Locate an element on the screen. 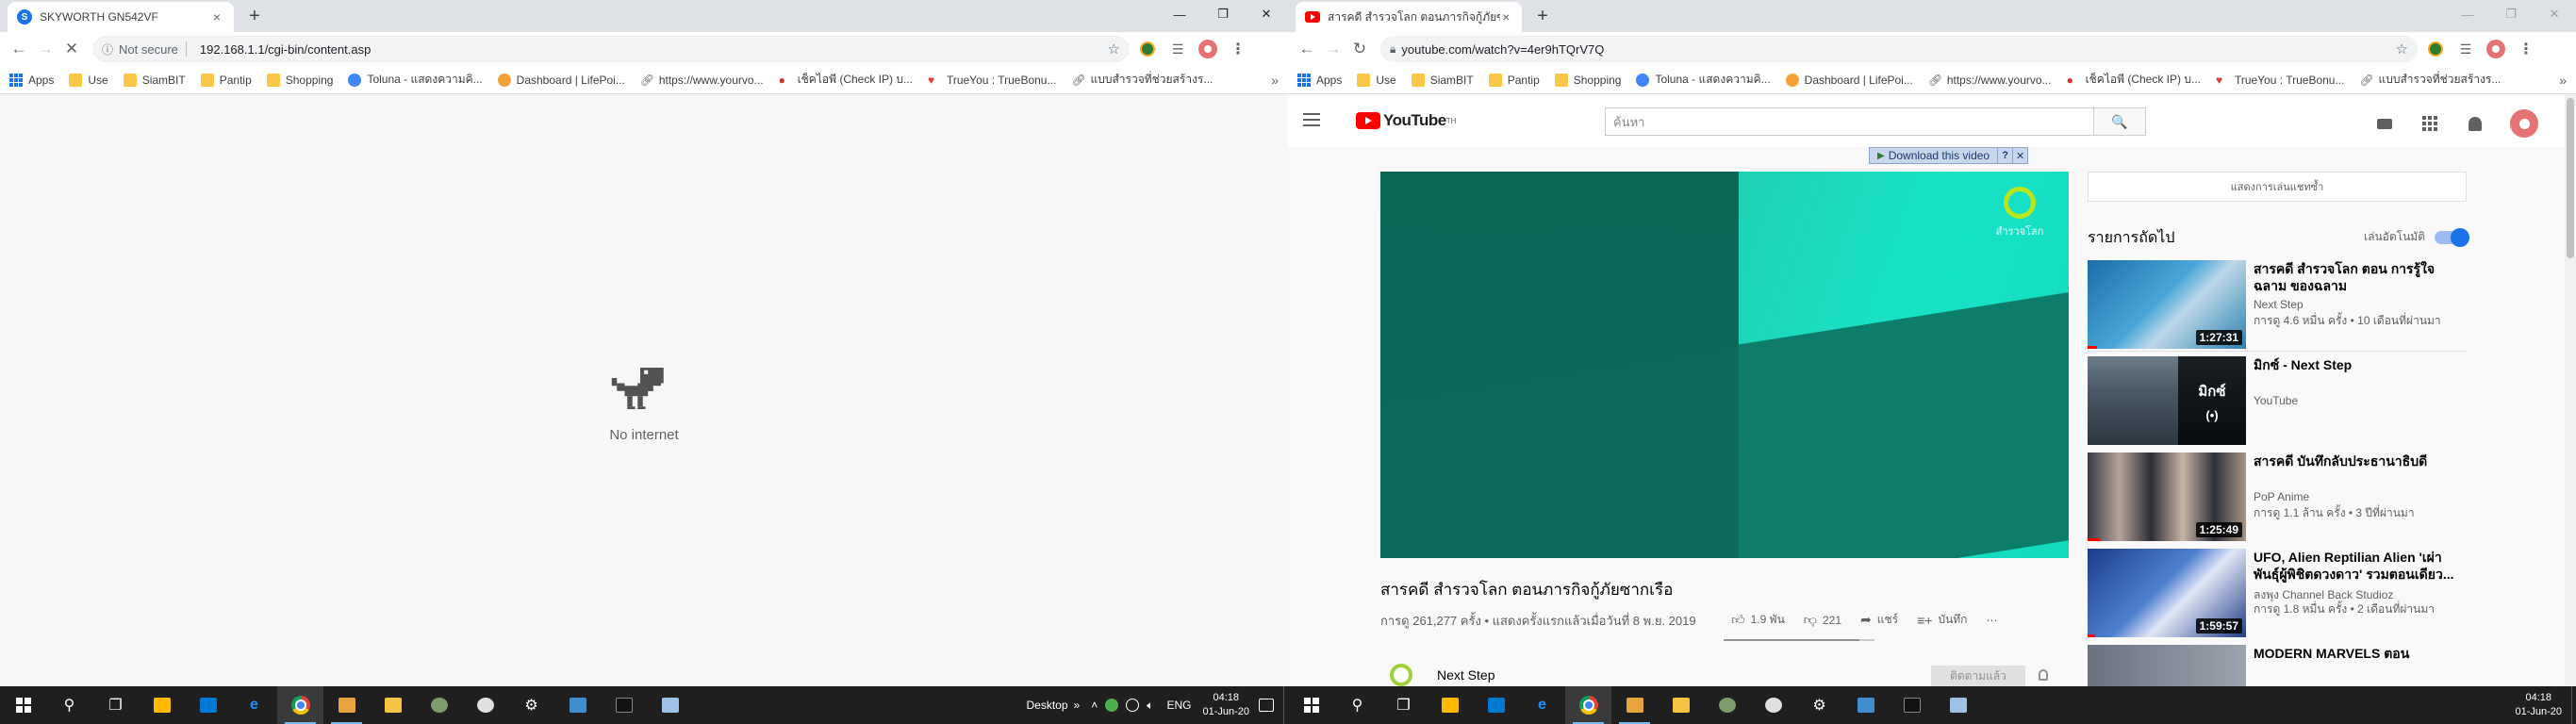 The width and height of the screenshot is (2576, 724). channel-avatar is located at coordinates (1401, 675).